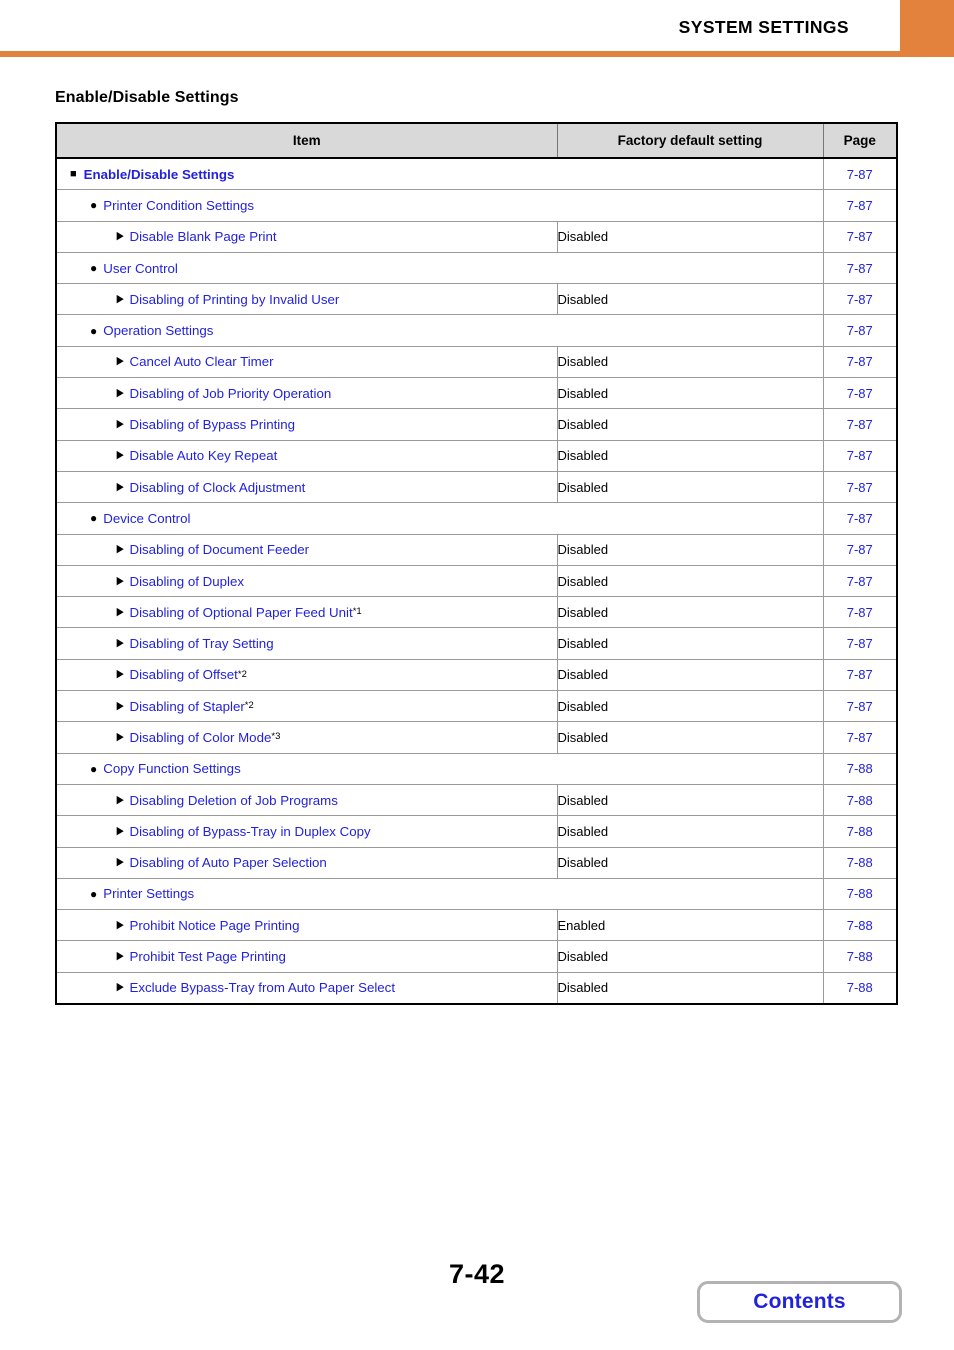  Describe the element at coordinates (440, 893) in the screenshot. I see `table-cell-item: ● Printer Settings` at that location.